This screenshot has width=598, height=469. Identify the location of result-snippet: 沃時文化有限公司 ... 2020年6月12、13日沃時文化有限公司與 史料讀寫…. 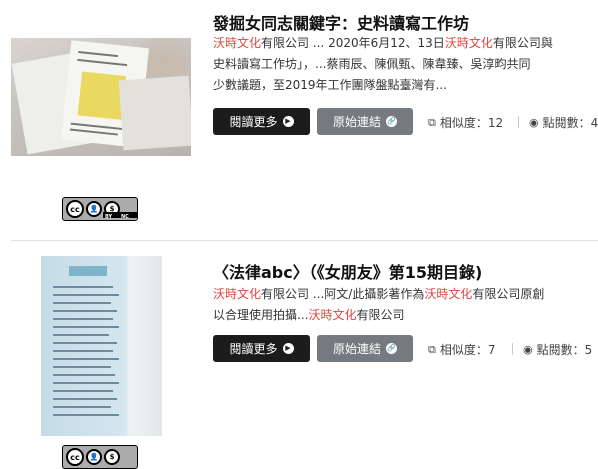
(405, 64).